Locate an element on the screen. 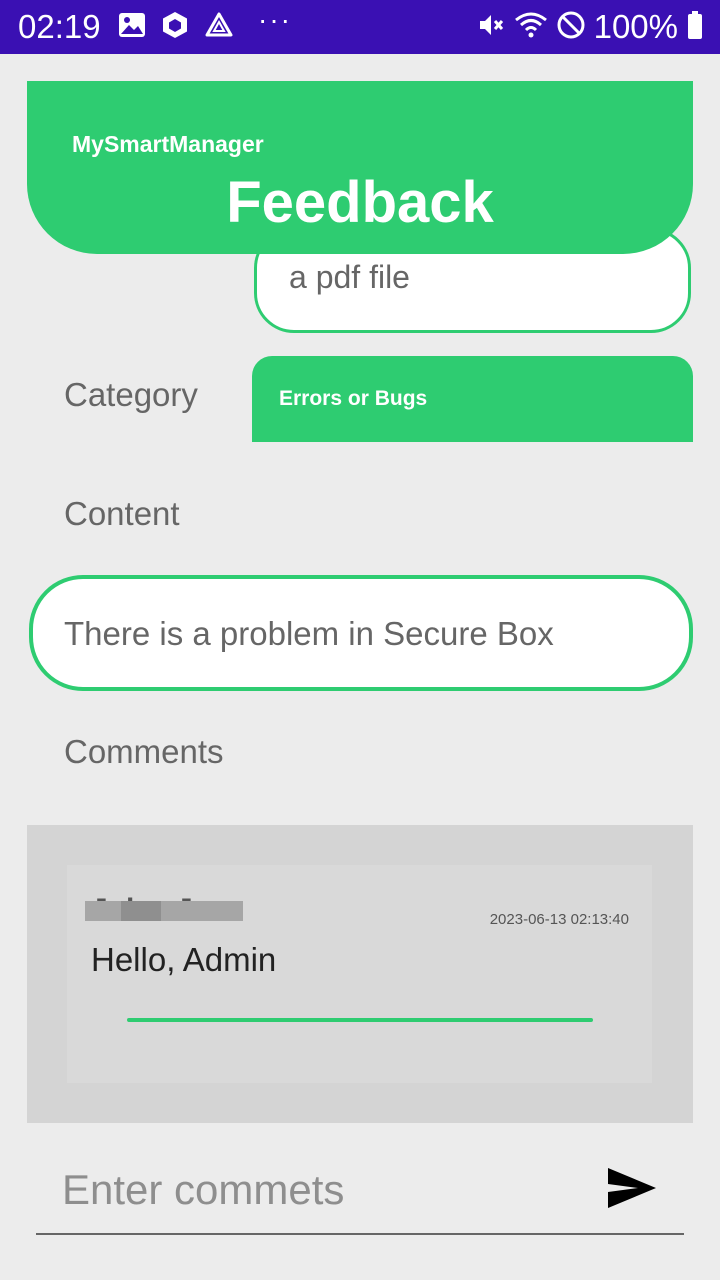  triangle-icon is located at coordinates (219, 27).